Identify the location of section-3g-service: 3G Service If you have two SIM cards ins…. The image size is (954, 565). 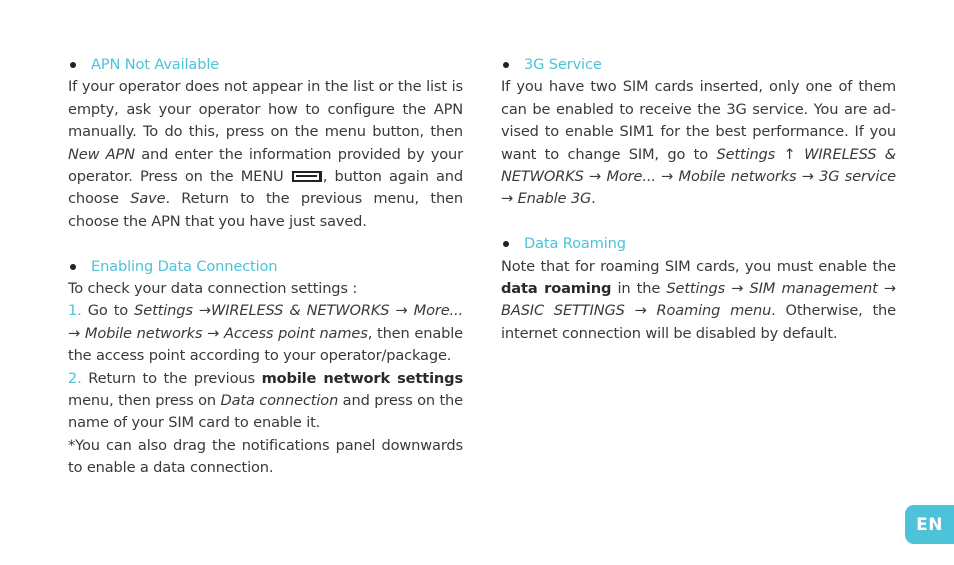
(698, 132).